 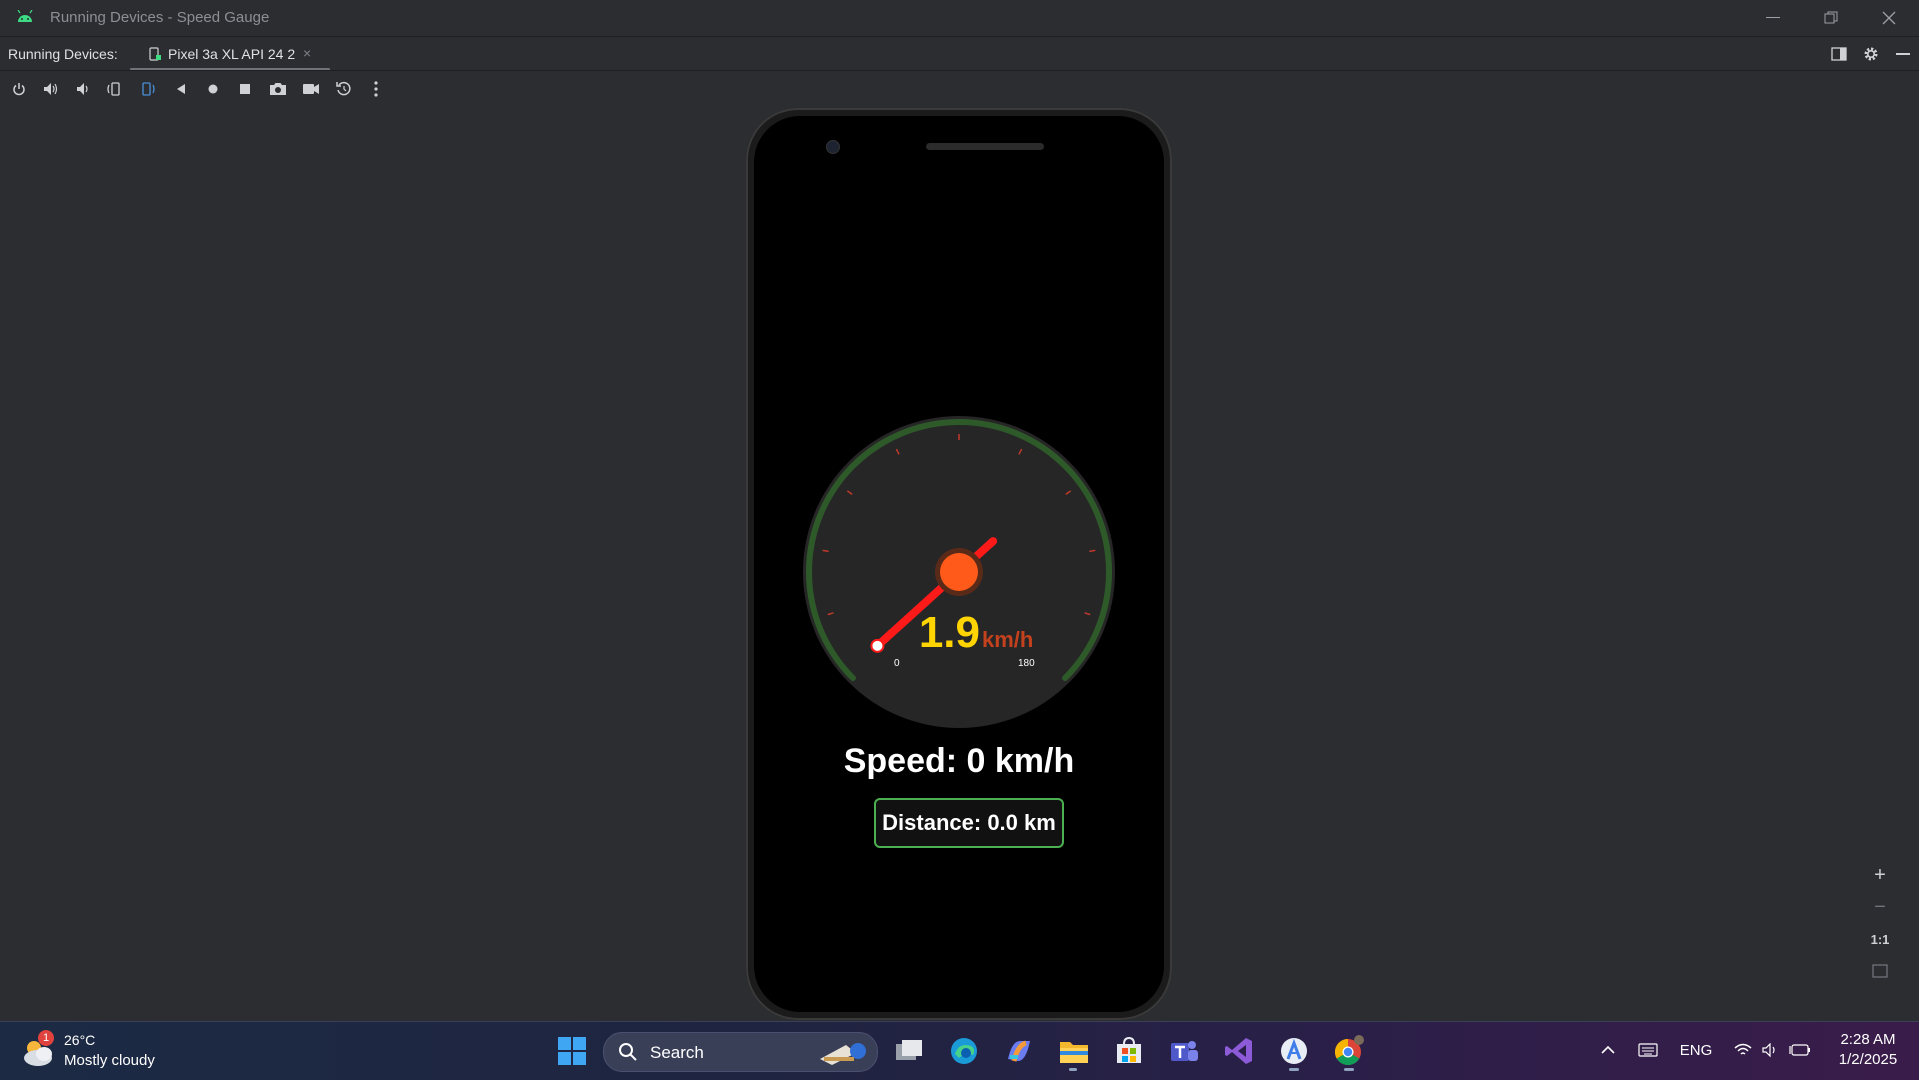 I want to click on needle-tip, so click(x=877, y=645).